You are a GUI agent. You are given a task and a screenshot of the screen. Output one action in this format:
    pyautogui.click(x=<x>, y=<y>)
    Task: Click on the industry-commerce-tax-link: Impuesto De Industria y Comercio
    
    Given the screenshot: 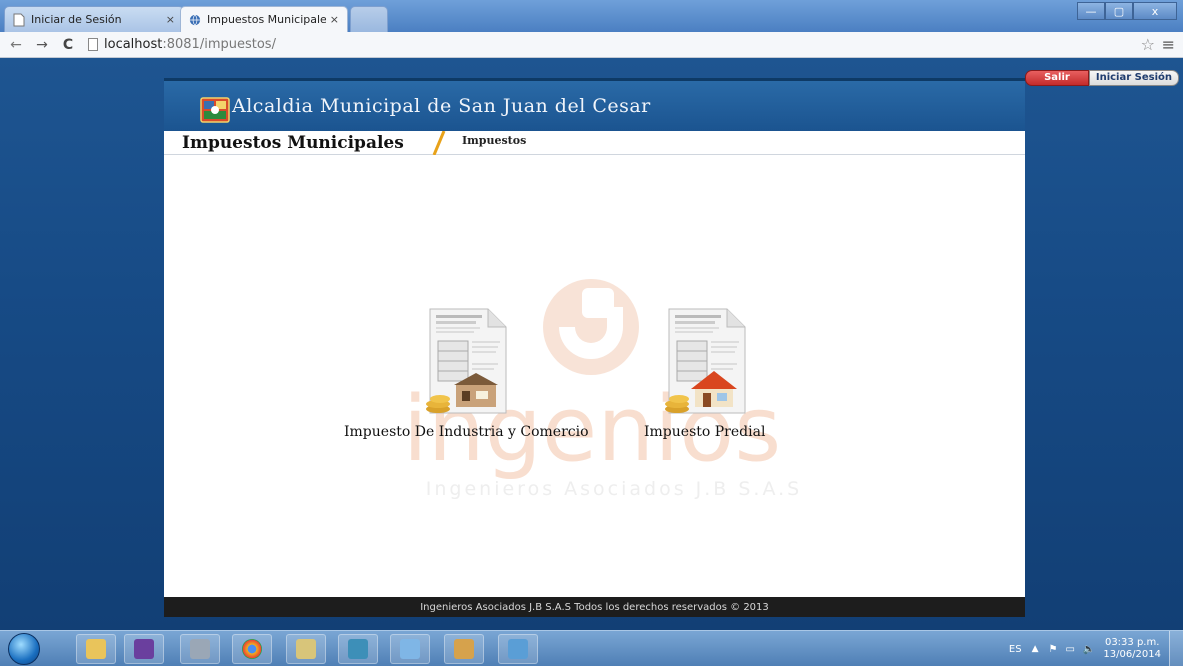 What is the action you would take?
    pyautogui.click(x=466, y=372)
    